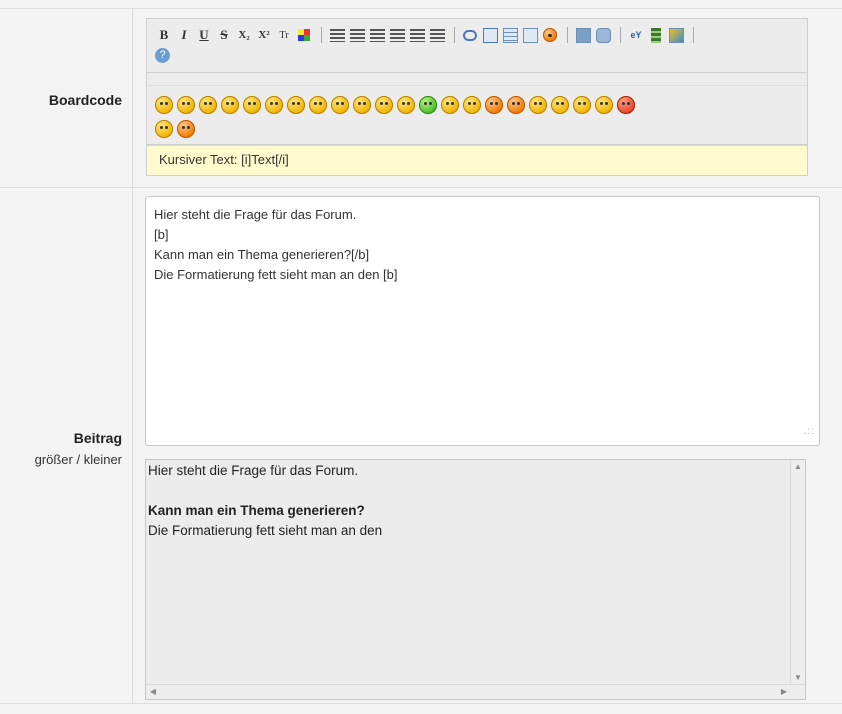  I want to click on align-center-icon, so click(417, 35).